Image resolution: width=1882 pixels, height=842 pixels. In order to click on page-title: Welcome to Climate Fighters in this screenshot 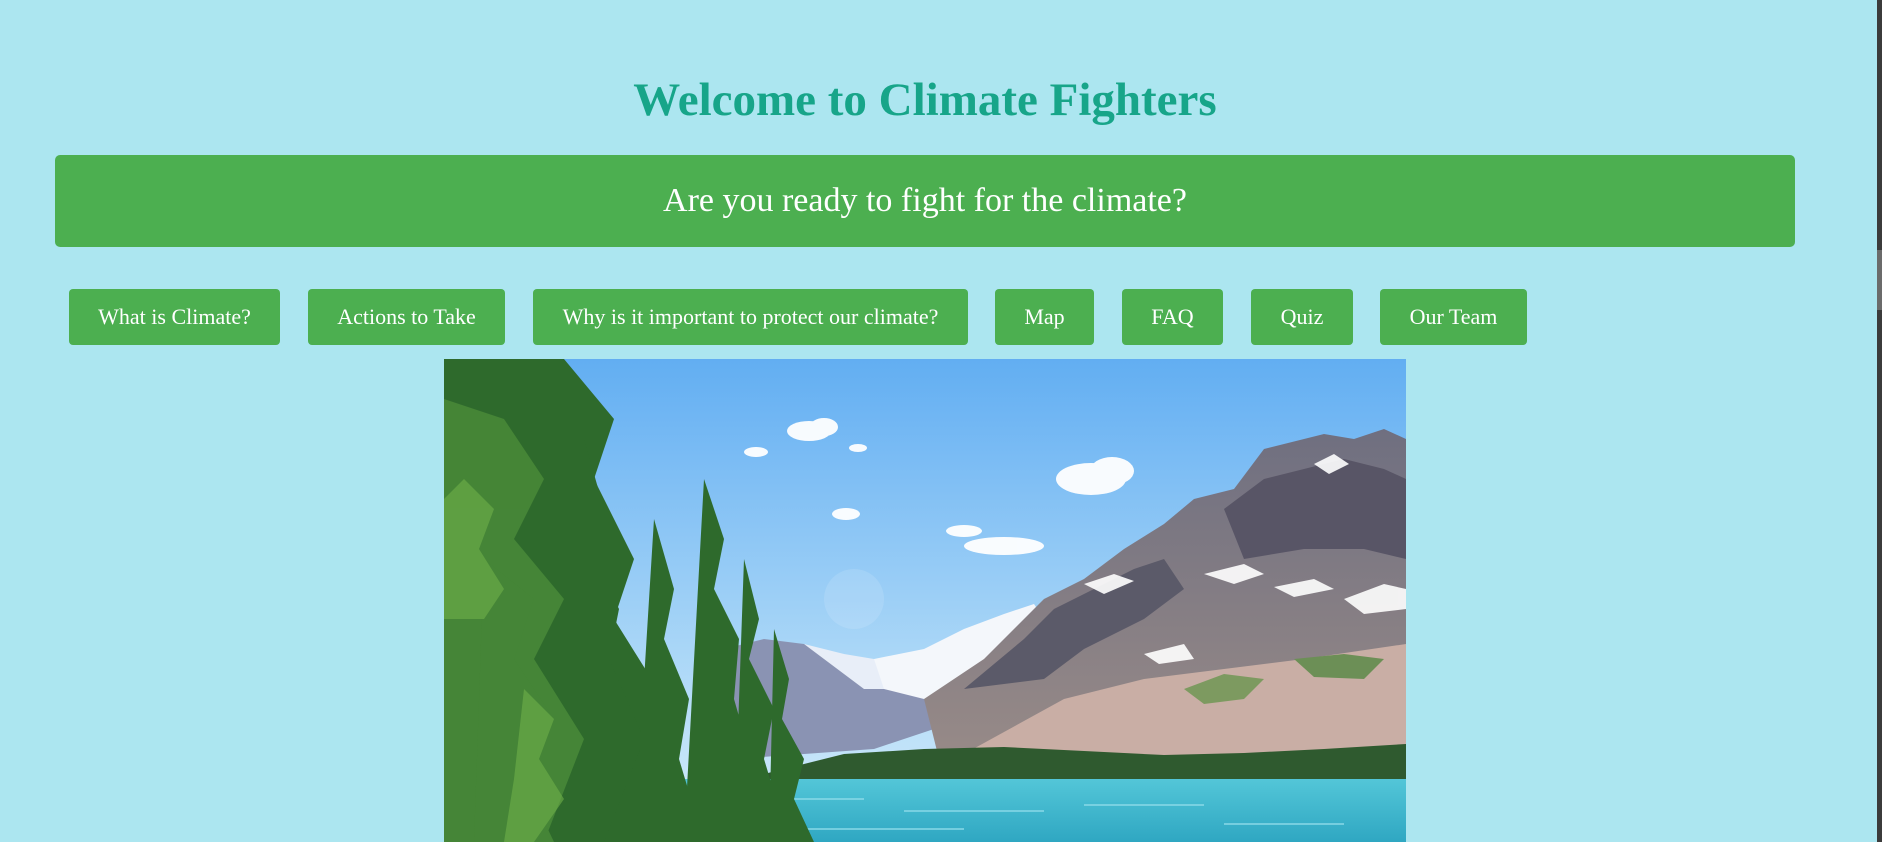, I will do `click(925, 100)`.